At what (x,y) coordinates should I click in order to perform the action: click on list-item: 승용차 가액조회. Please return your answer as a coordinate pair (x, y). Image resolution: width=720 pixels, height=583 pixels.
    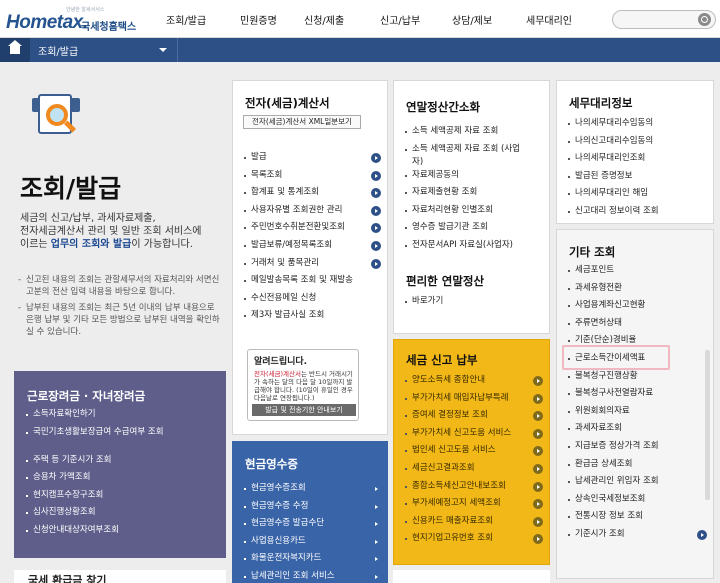
    Looking at the image, I should click on (123, 480).